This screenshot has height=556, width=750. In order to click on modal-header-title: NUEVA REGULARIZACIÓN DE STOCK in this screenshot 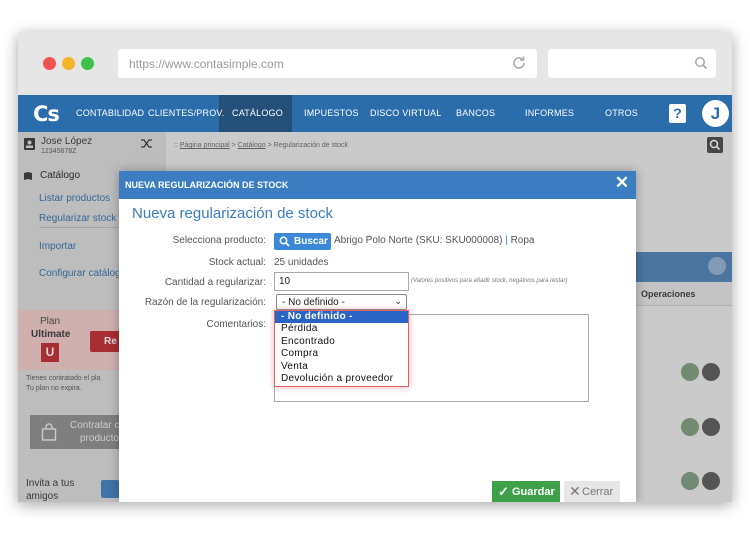, I will do `click(207, 185)`.